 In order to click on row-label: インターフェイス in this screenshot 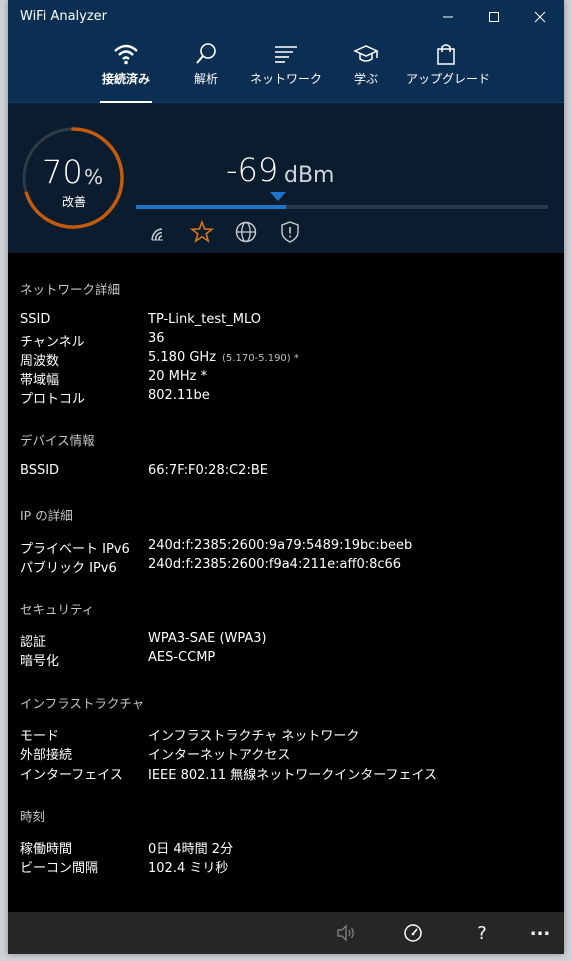, I will do `click(71, 775)`.